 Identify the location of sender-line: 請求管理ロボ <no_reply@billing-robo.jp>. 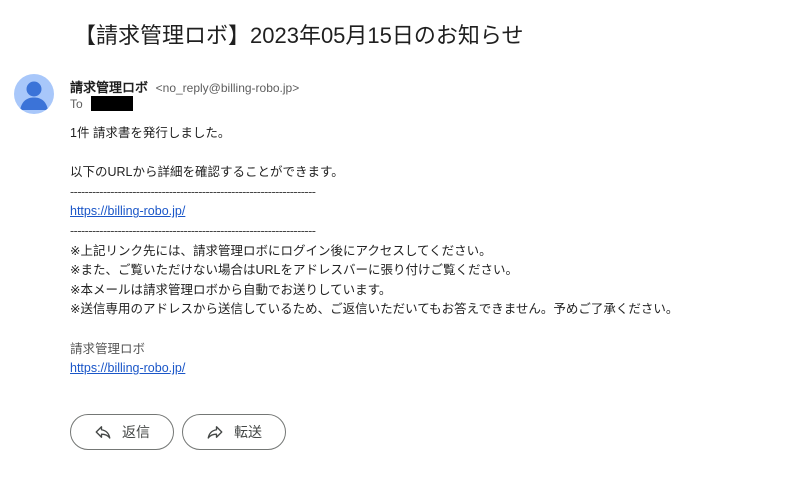
(184, 86).